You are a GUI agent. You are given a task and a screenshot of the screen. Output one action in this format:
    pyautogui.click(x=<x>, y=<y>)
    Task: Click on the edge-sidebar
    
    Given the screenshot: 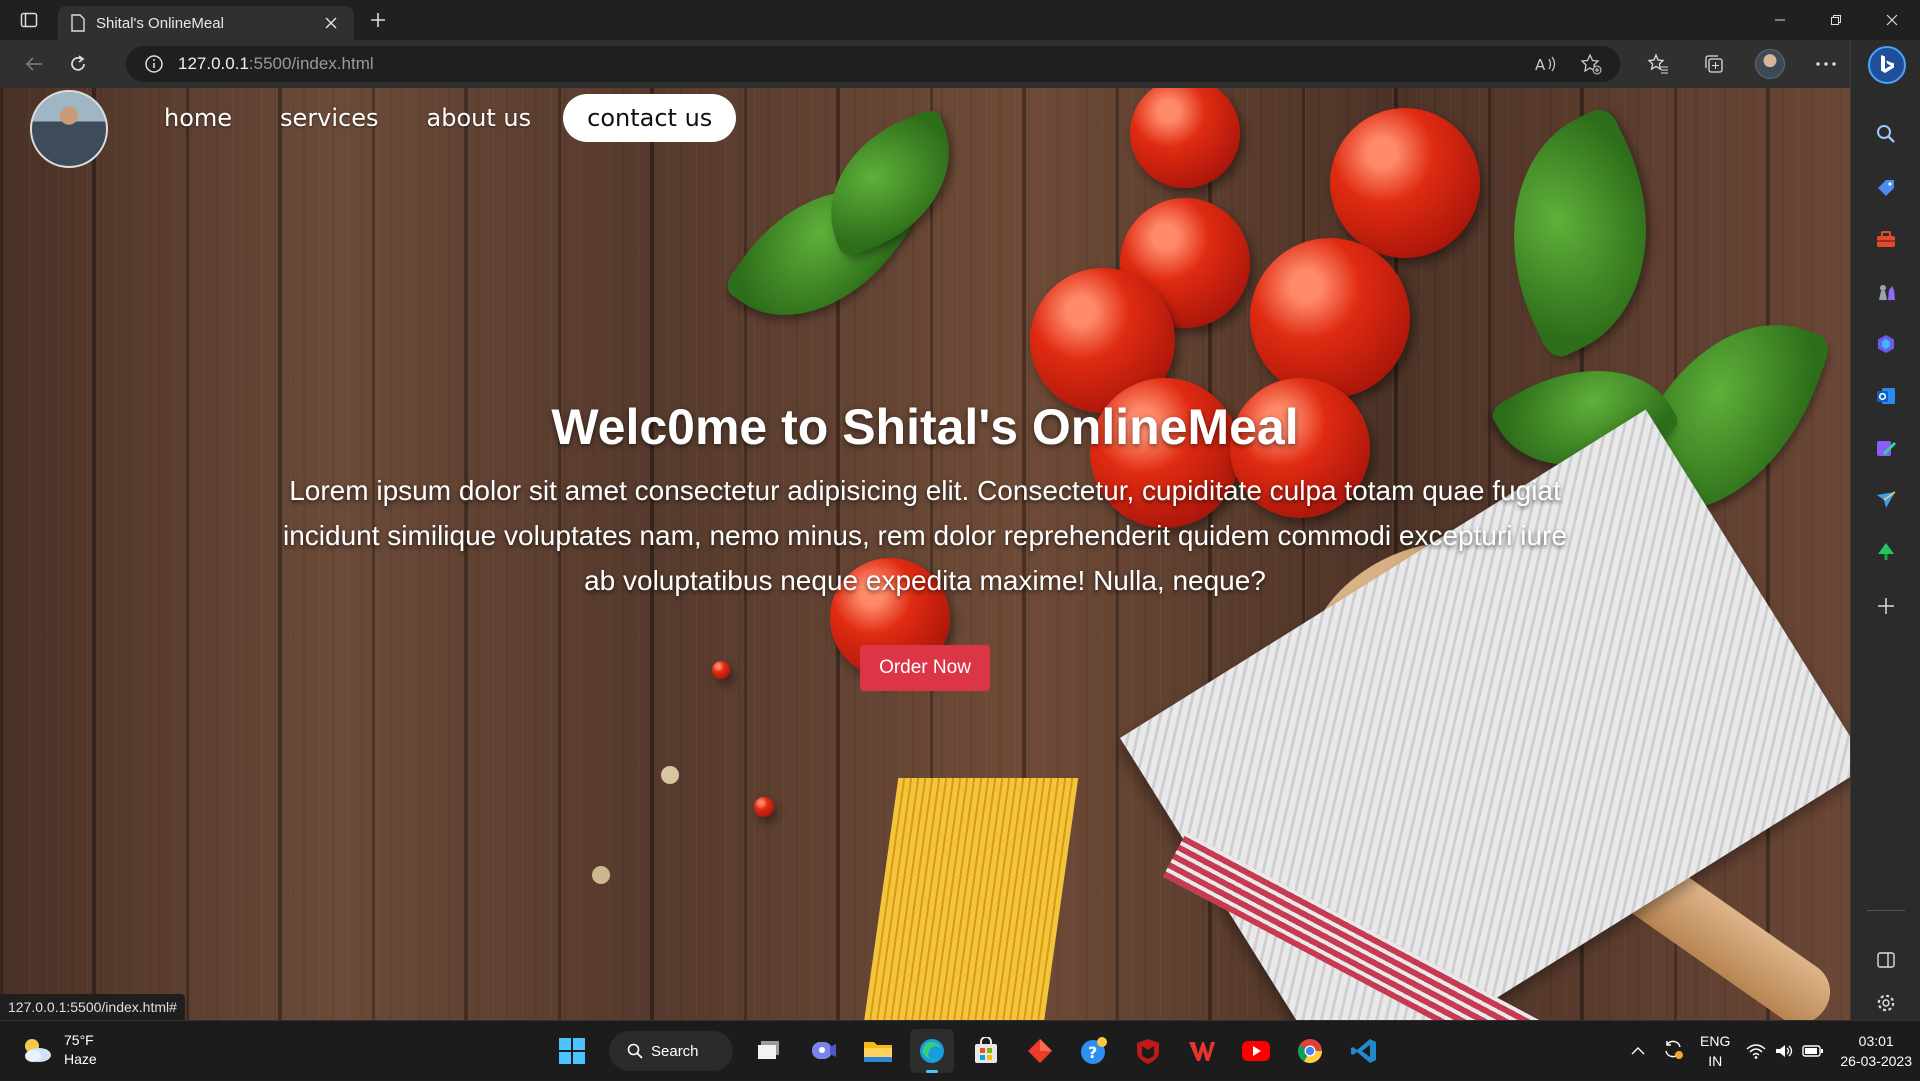 What is the action you would take?
    pyautogui.click(x=1885, y=530)
    